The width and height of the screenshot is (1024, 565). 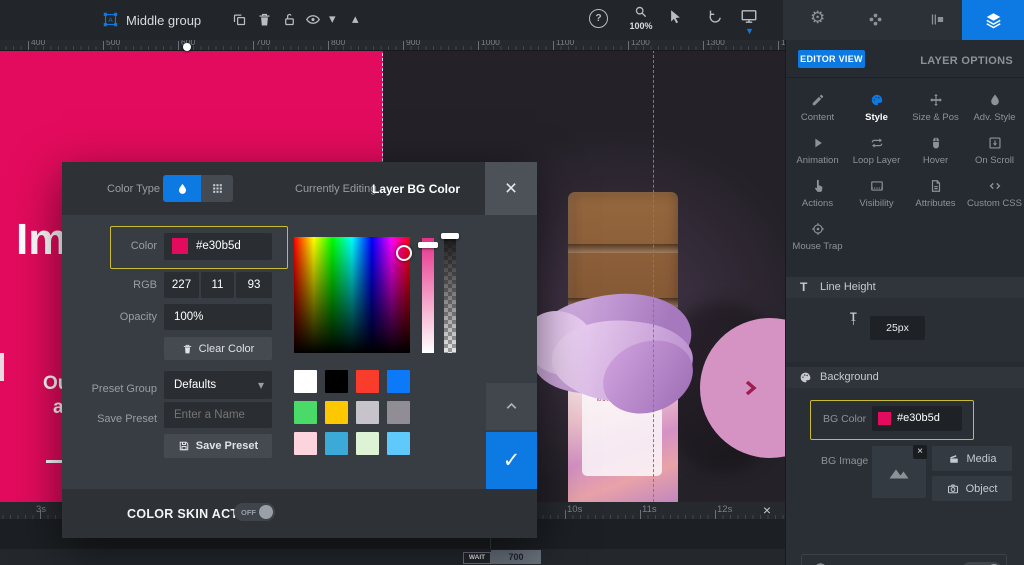 I want to click on bg-image-label: BG Image, so click(x=845, y=461).